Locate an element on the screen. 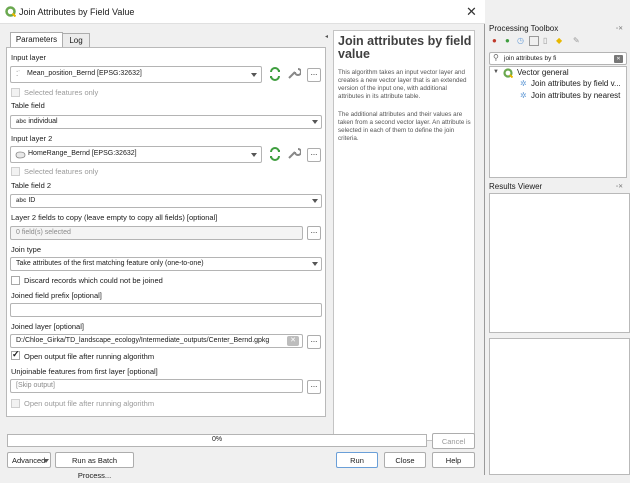 The height and width of the screenshot is (483, 630). selected-features-label-2: Selected features only is located at coordinates (61, 171).